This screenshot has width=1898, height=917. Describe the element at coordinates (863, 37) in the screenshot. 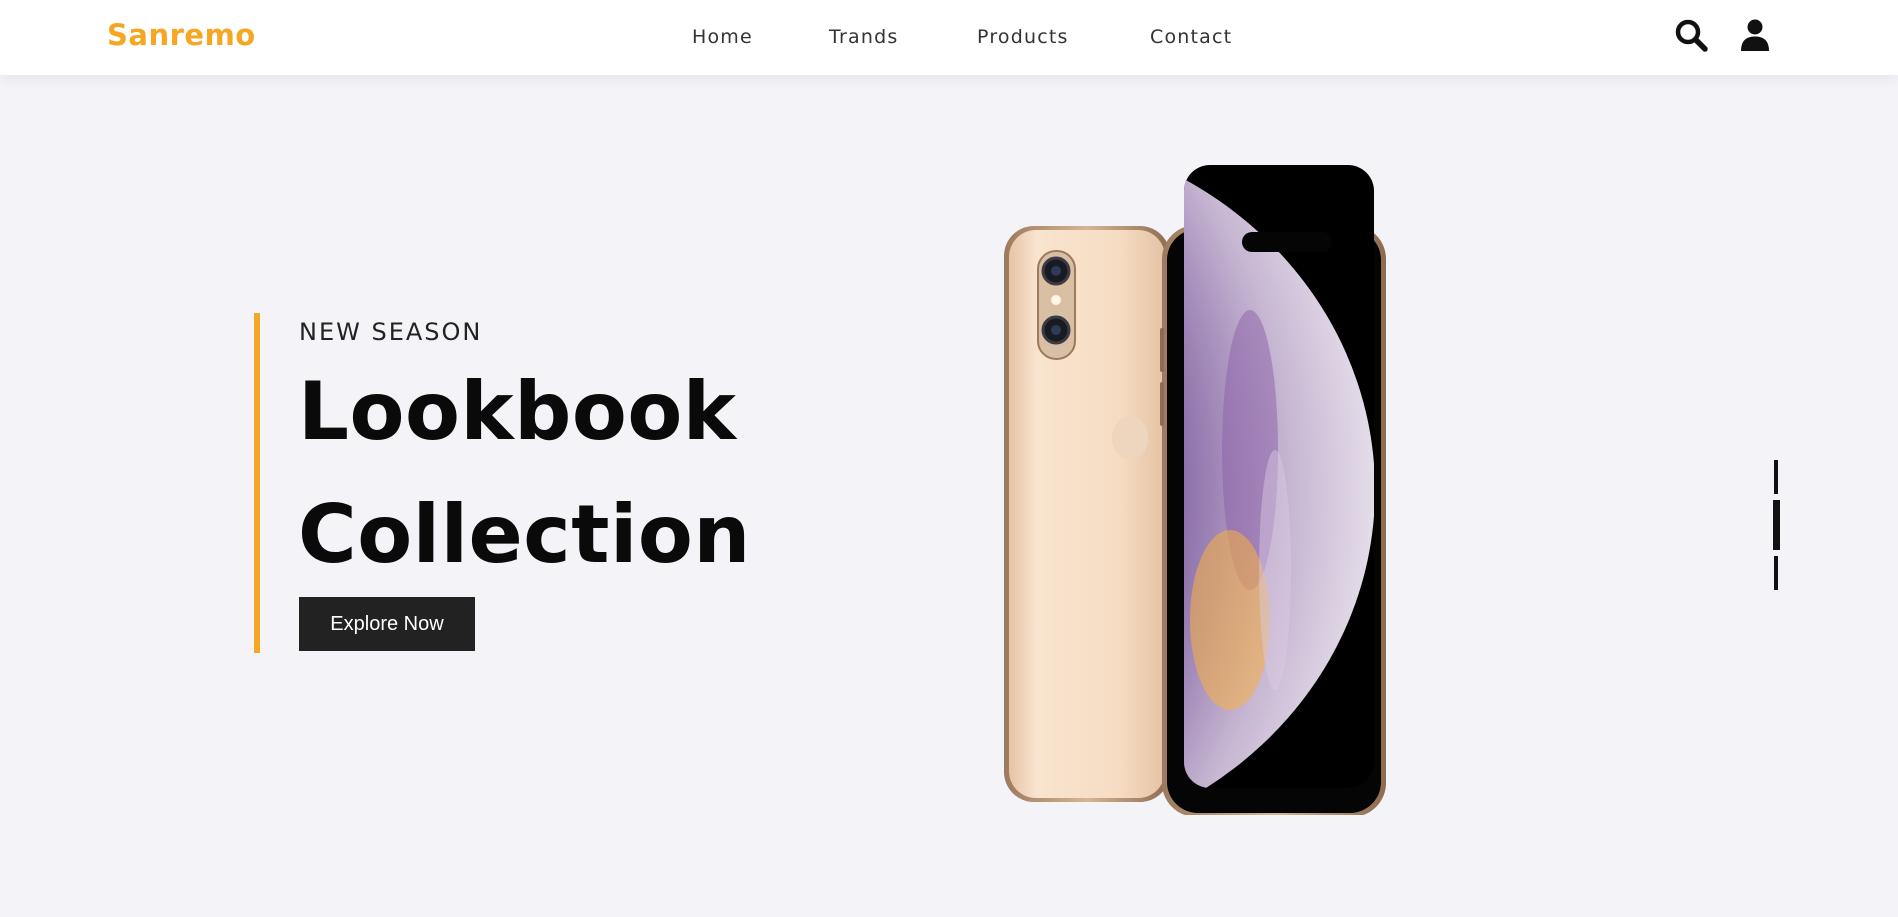

I see `nav-link-trands: Trands` at that location.